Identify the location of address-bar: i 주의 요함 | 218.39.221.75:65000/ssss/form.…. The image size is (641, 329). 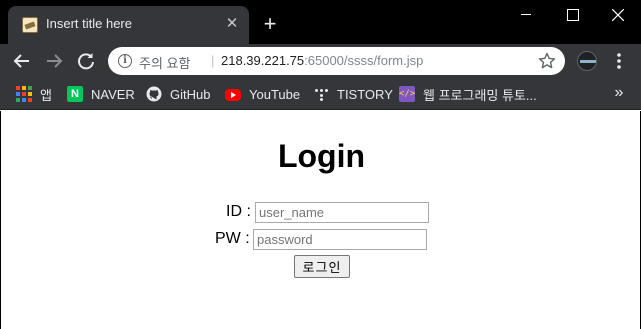
(336, 61).